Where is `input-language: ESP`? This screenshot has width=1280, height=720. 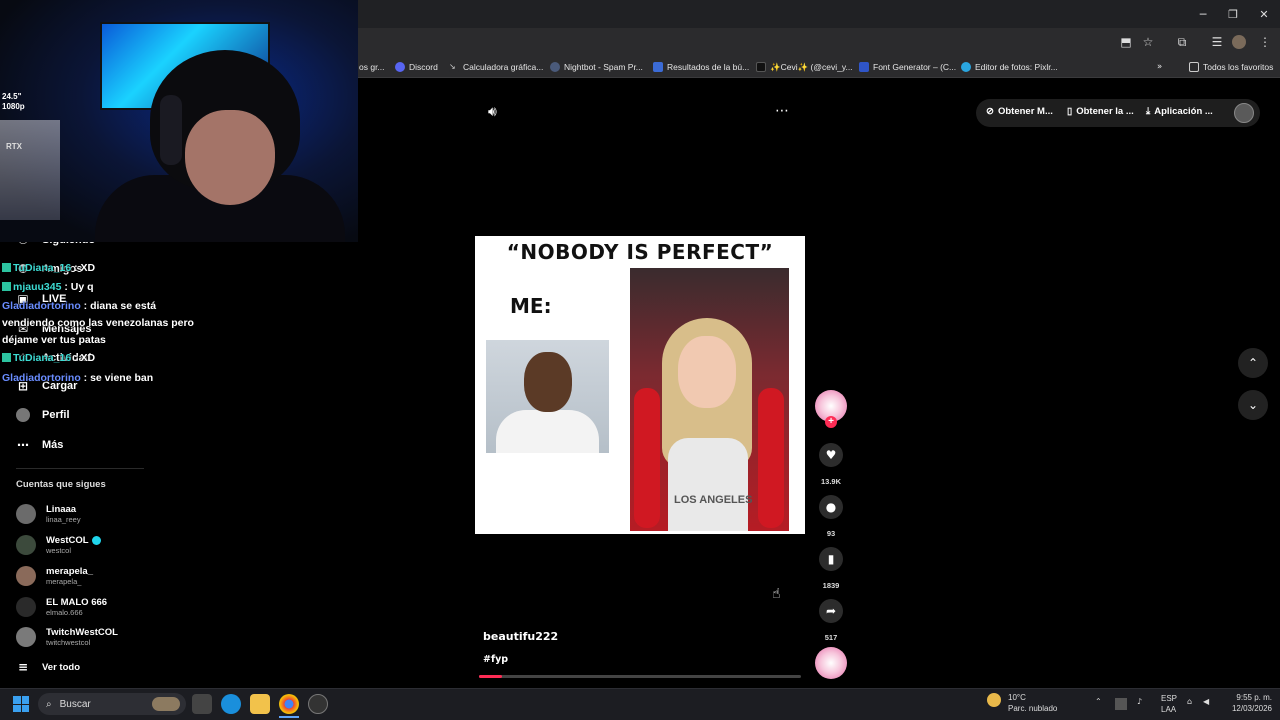
input-language: ESP is located at coordinates (1169, 698).